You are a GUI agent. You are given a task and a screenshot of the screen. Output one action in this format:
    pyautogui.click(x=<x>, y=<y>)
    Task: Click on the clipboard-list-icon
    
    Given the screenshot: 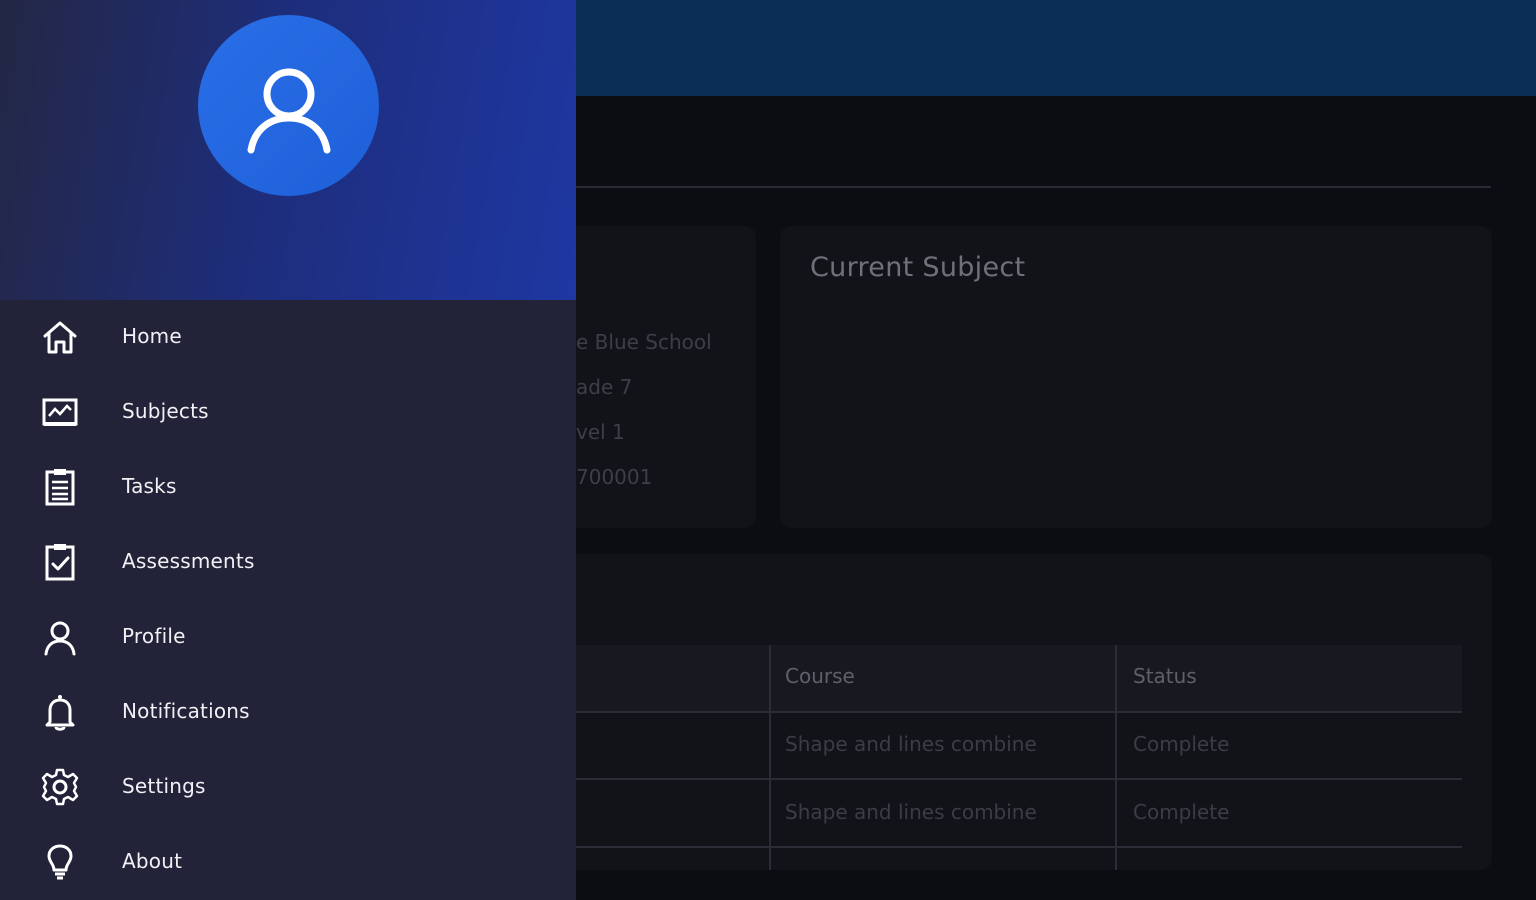 What is the action you would take?
    pyautogui.click(x=60, y=487)
    